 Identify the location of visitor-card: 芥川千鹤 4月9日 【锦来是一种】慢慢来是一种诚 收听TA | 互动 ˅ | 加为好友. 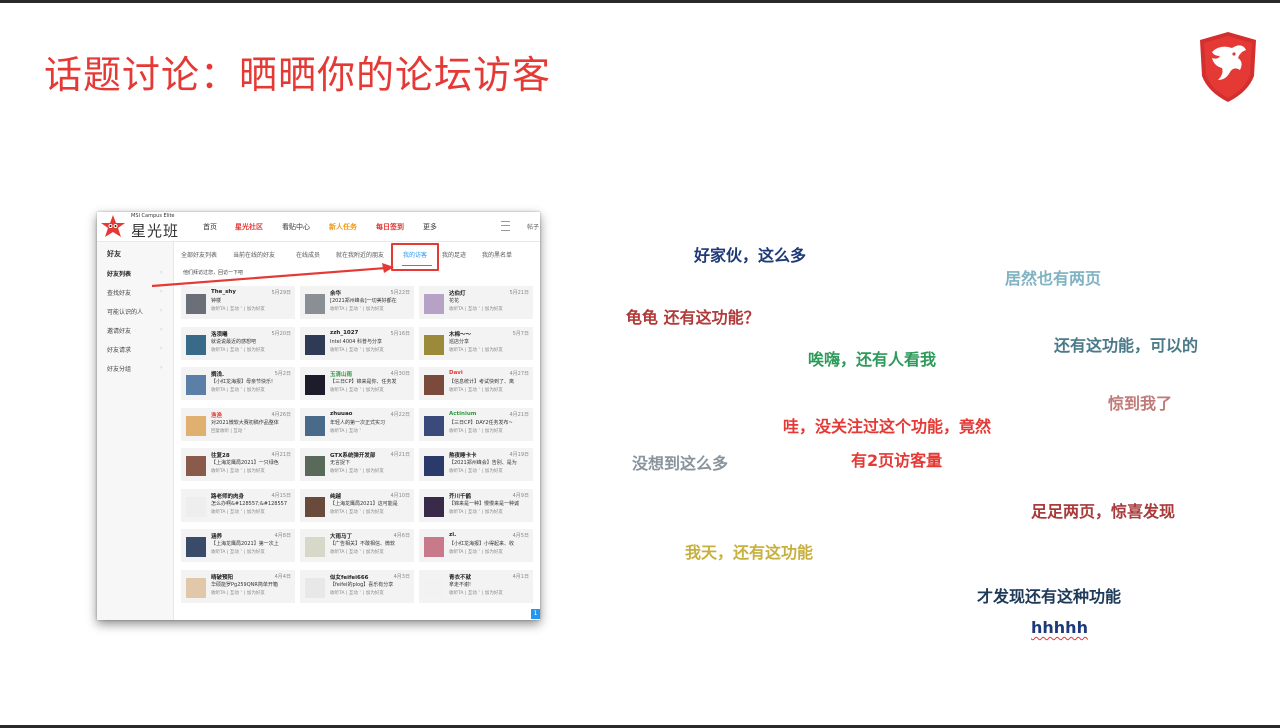
(476, 505).